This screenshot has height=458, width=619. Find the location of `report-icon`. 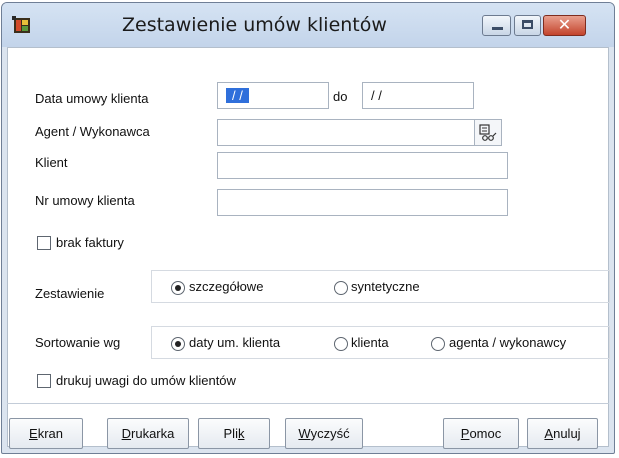

report-icon is located at coordinates (21, 24).